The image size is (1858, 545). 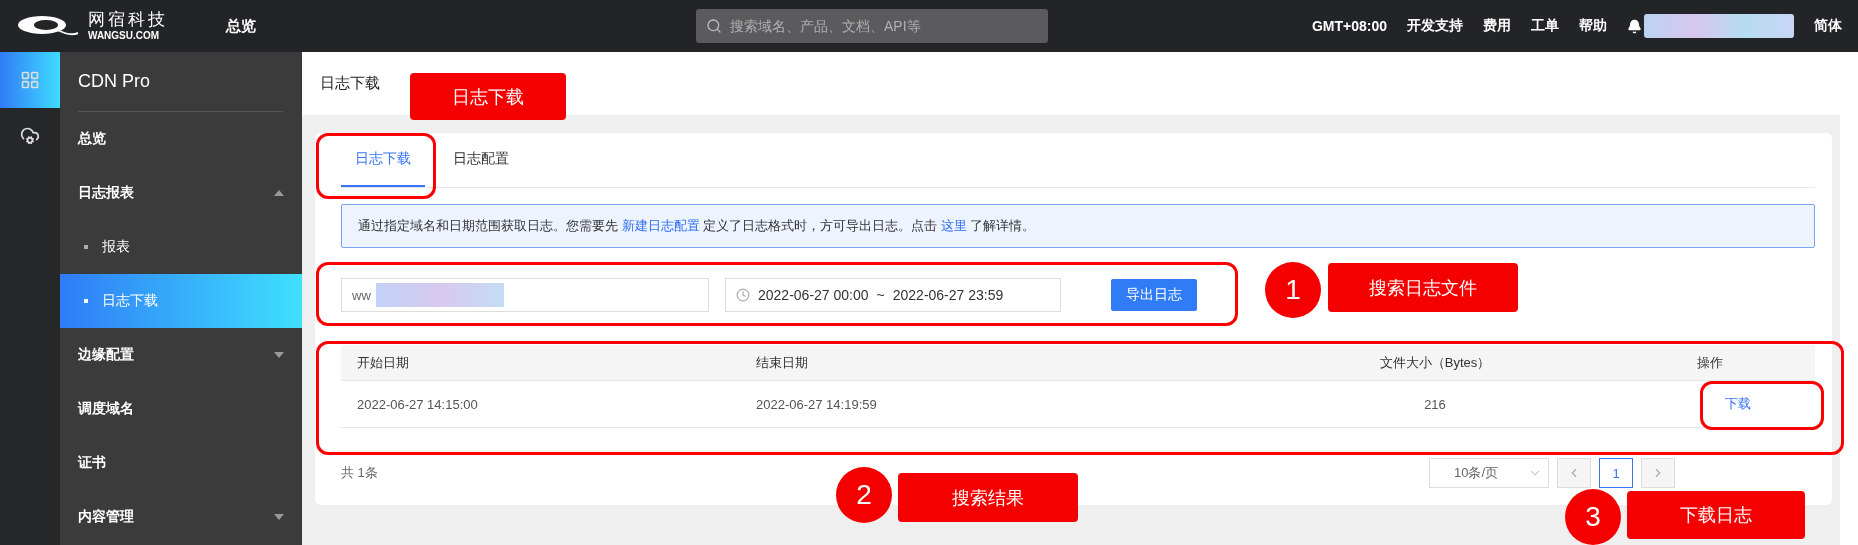 What do you see at coordinates (128, 19) in the screenshot?
I see `logo-text: 网宿科技` at bounding box center [128, 19].